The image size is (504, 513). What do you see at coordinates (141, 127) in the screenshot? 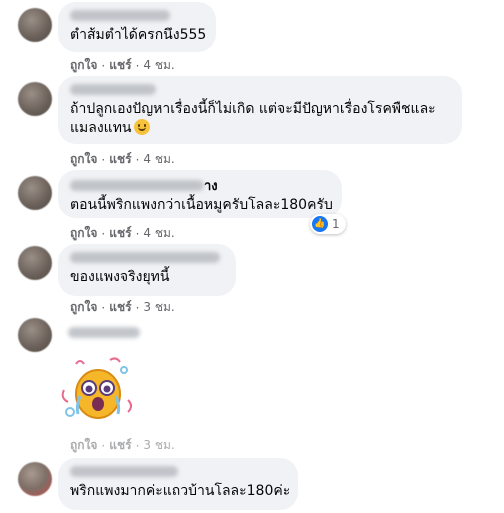
I see `smiling-face-emoji-icon` at bounding box center [141, 127].